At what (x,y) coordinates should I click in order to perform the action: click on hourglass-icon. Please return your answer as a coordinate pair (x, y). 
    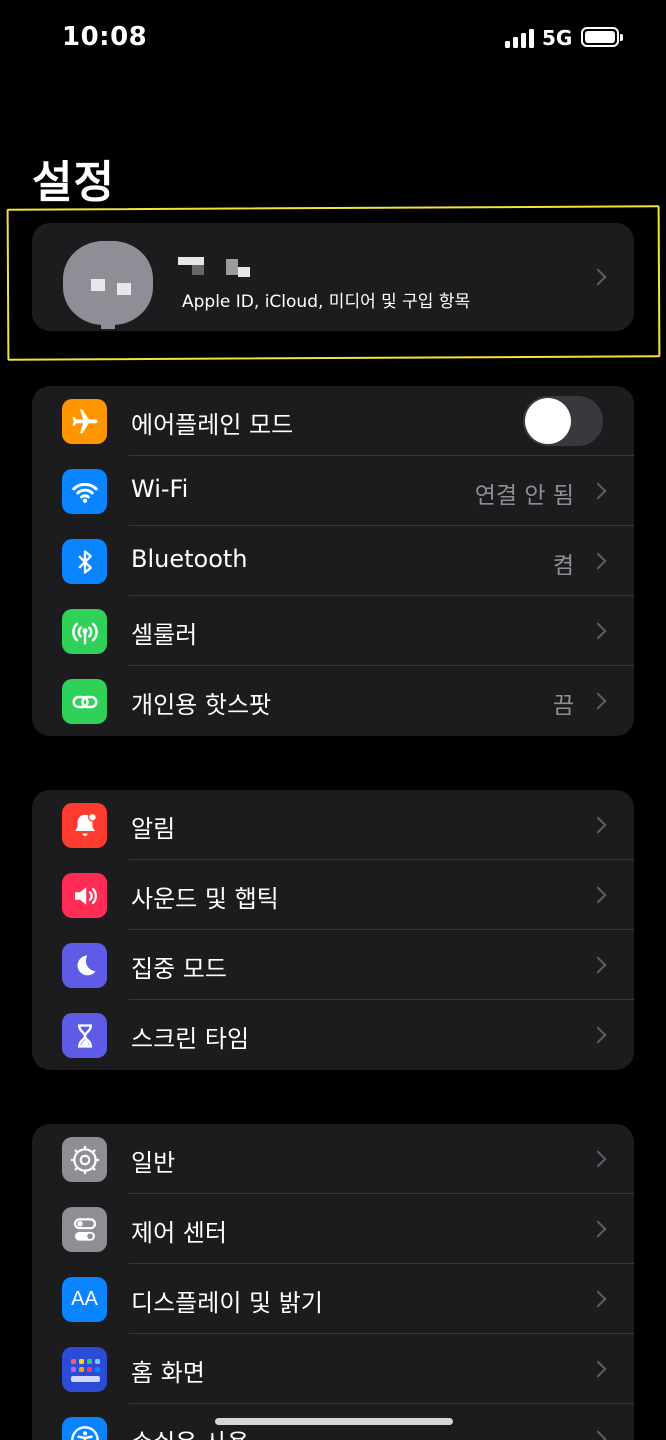
    Looking at the image, I should click on (84, 1035).